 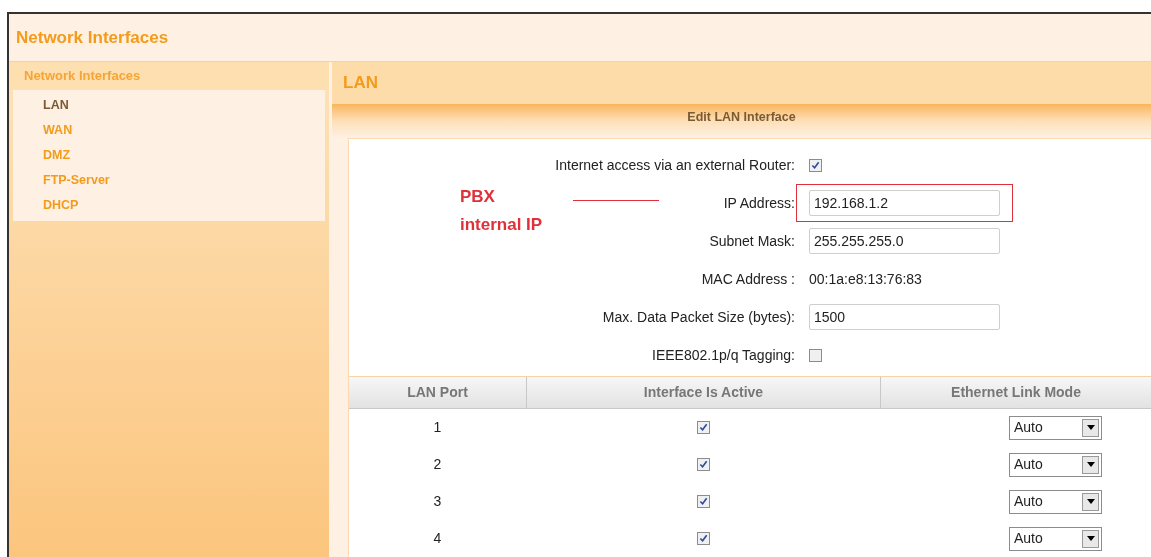 What do you see at coordinates (437, 501) in the screenshot?
I see `table-cell-text: 3` at bounding box center [437, 501].